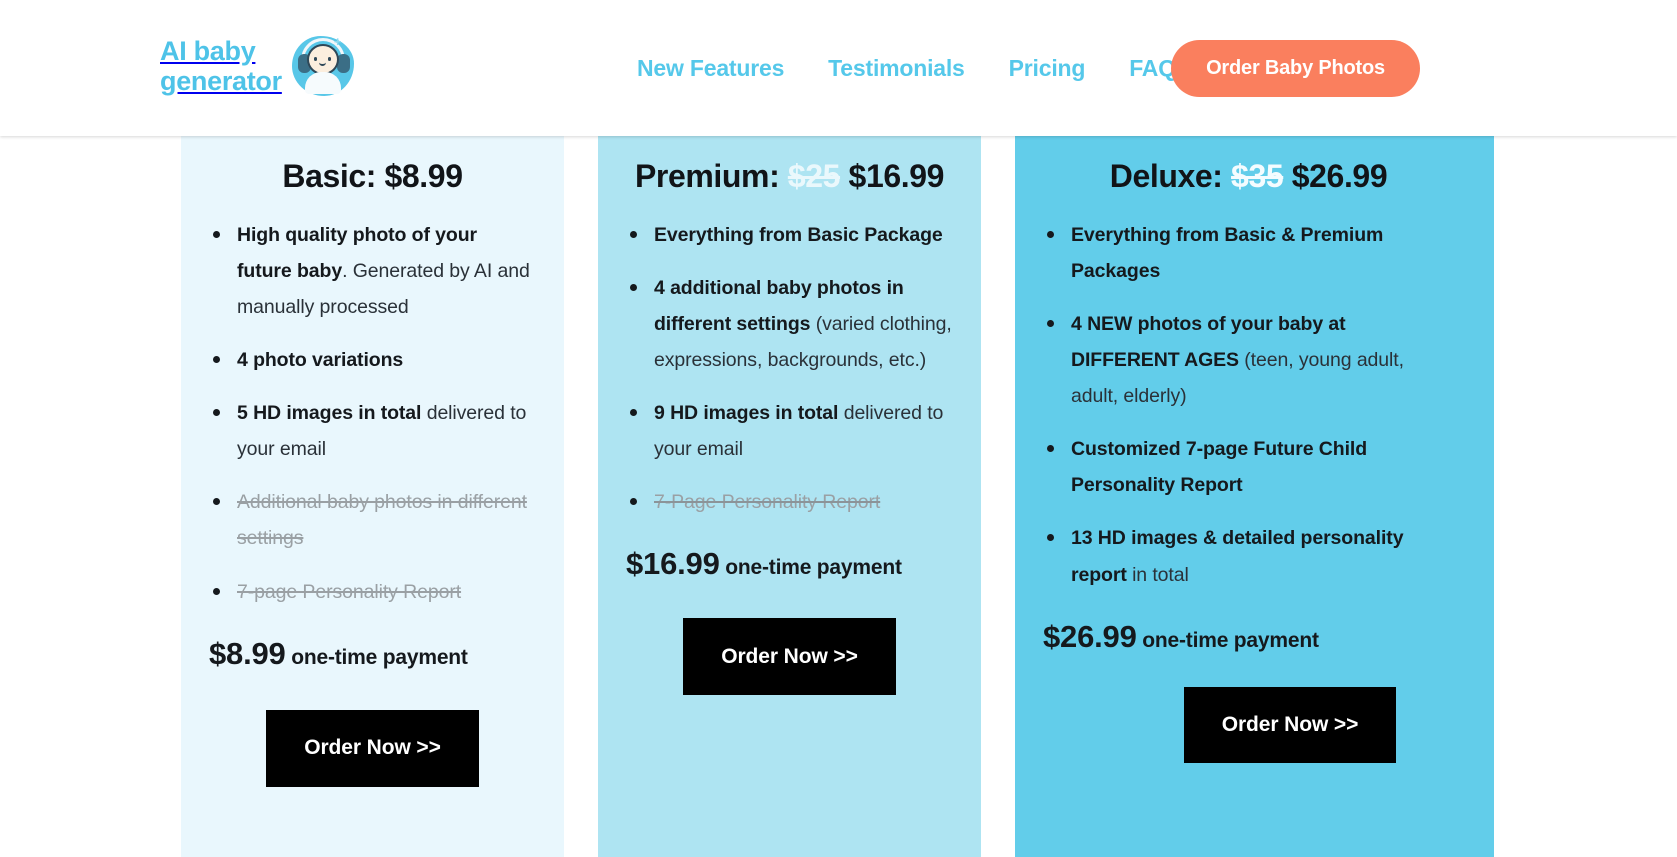  Describe the element at coordinates (333, 176) in the screenshot. I see `plan-name-basic: Basic:` at that location.